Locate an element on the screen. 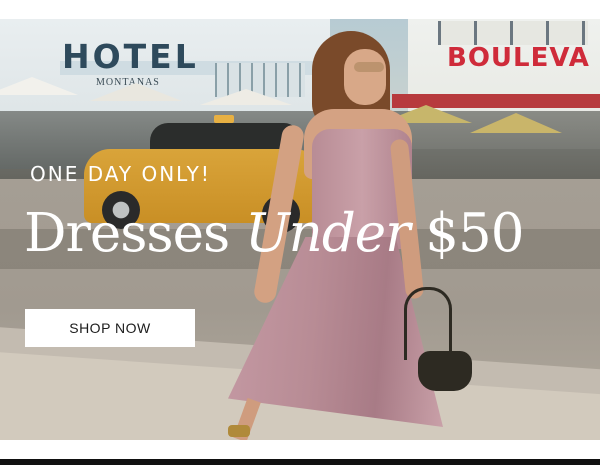  handbag is located at coordinates (445, 371).